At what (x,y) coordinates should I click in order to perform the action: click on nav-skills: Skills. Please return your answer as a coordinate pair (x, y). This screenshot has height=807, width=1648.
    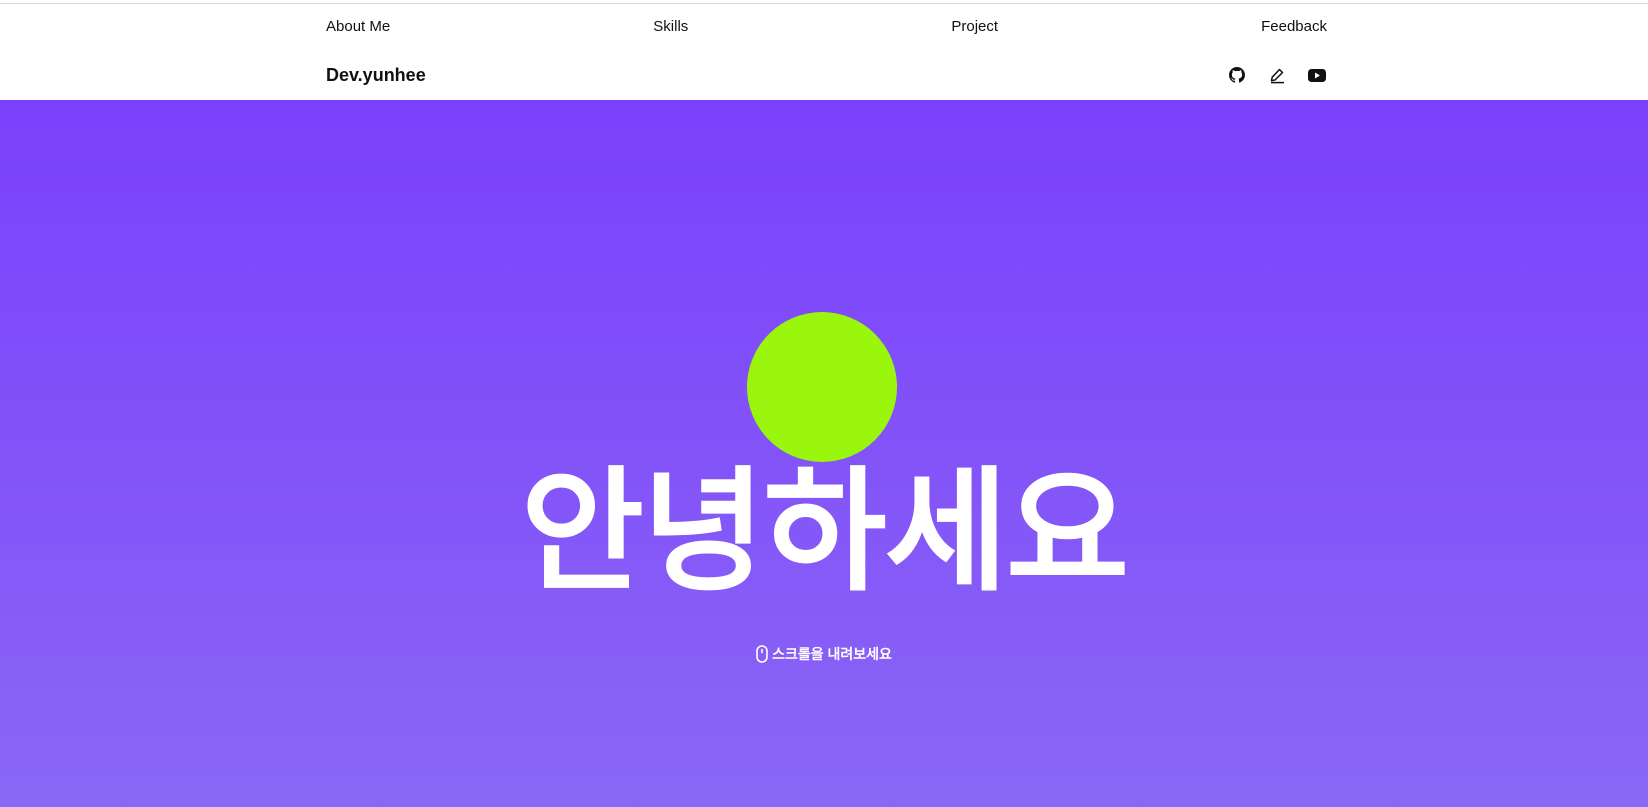
    Looking at the image, I should click on (670, 26).